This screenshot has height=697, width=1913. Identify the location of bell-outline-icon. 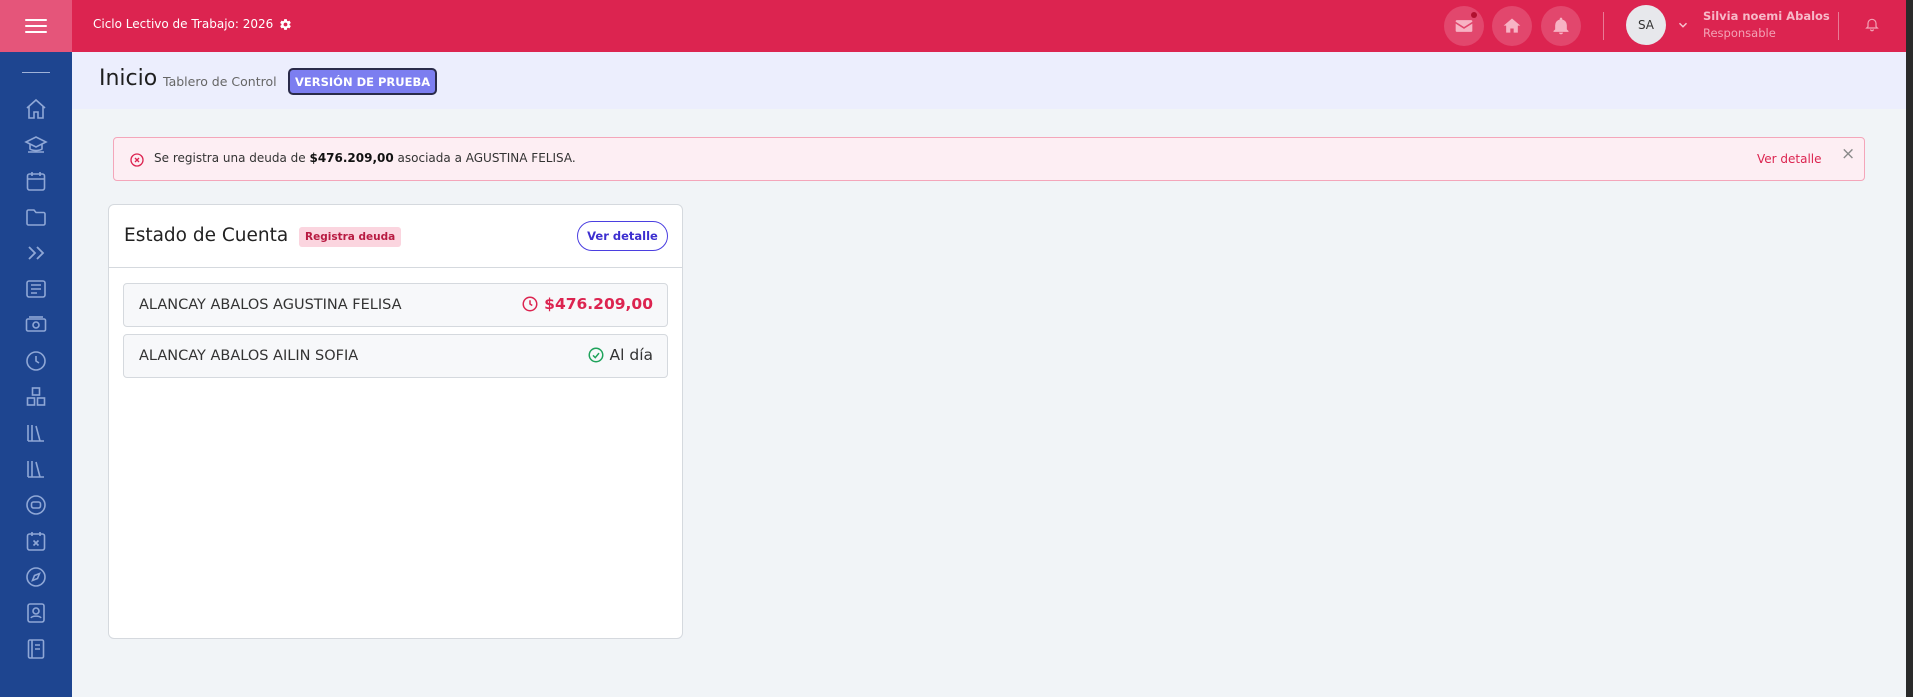
(1872, 24).